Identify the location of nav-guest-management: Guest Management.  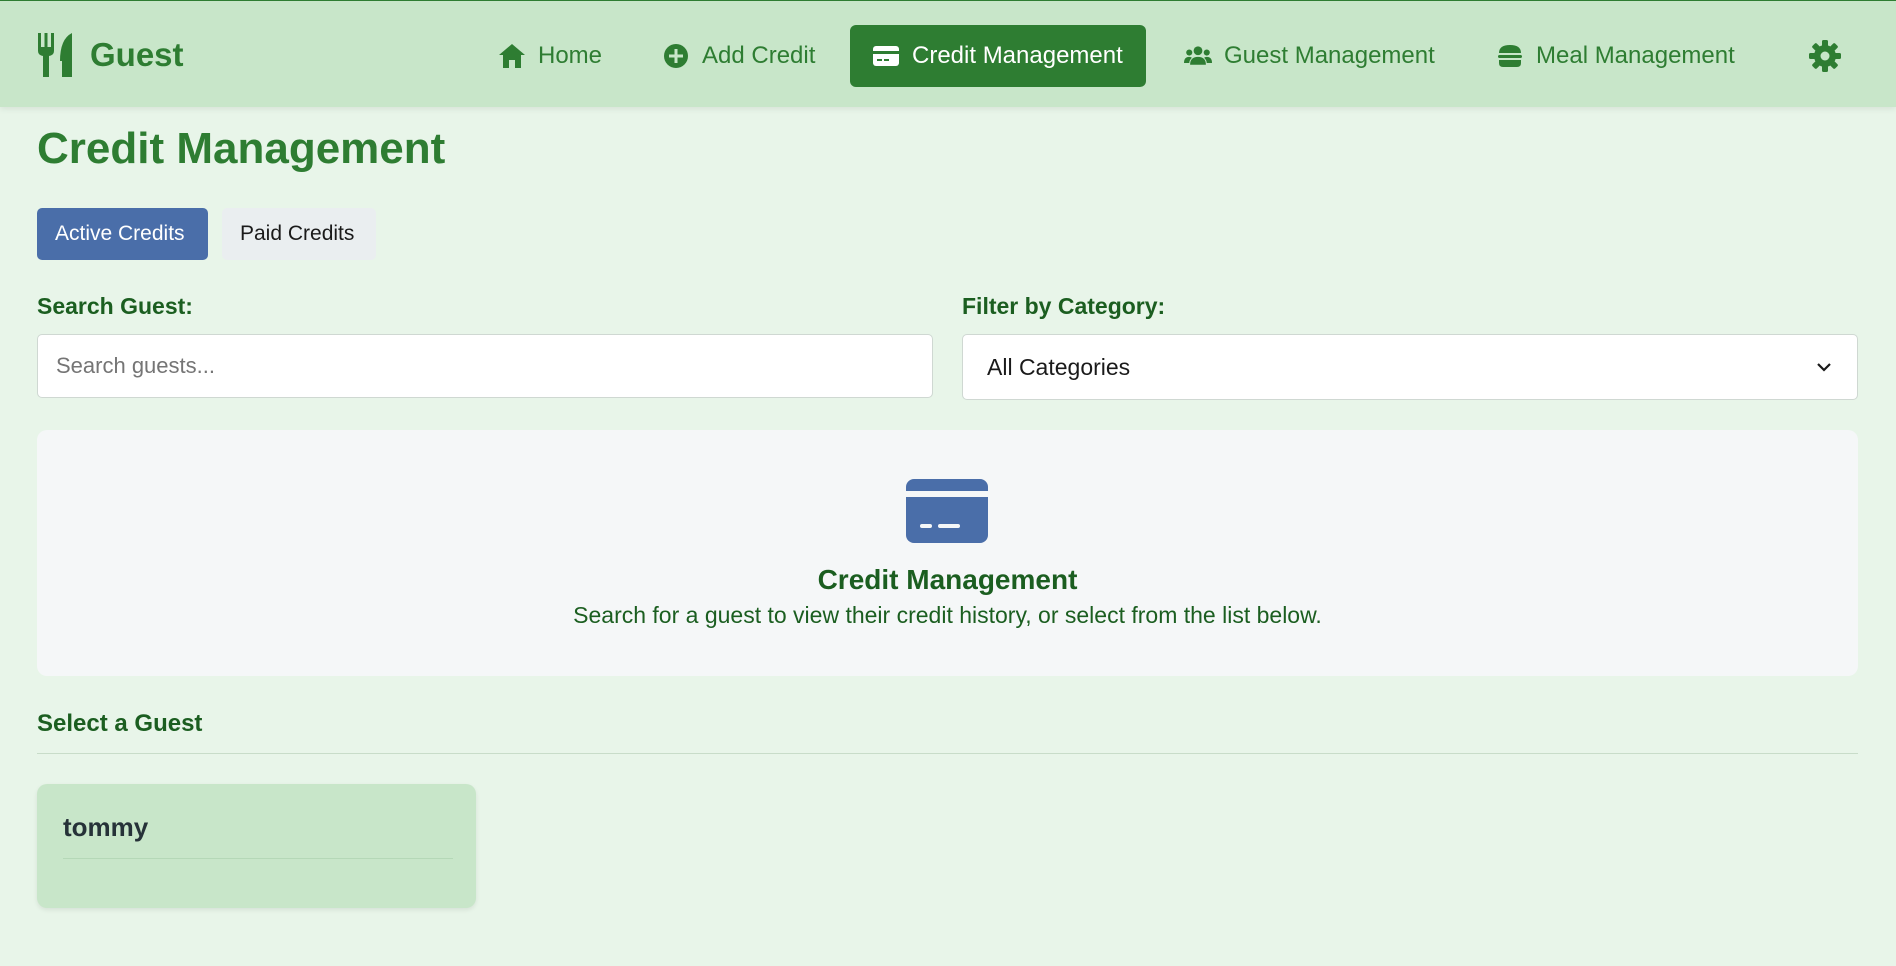
(1309, 56).